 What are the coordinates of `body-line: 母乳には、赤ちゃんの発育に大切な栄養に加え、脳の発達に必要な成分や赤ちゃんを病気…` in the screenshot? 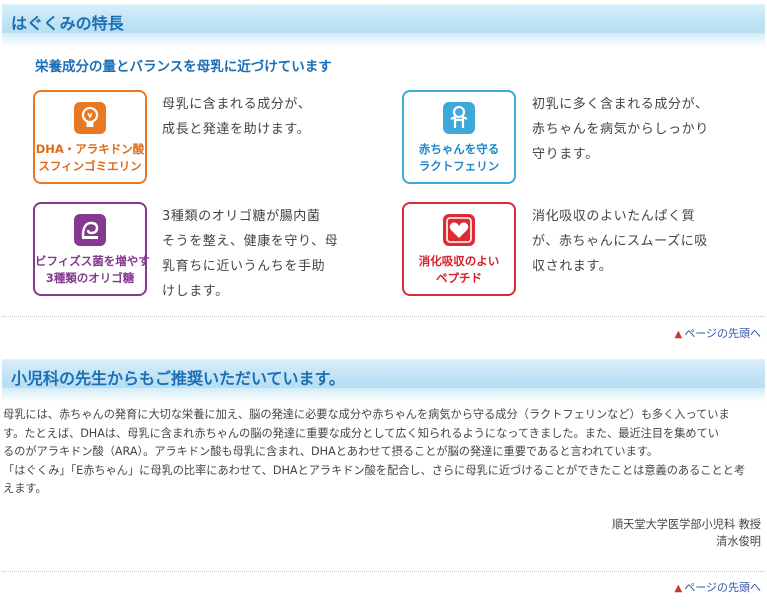 It's located at (366, 414).